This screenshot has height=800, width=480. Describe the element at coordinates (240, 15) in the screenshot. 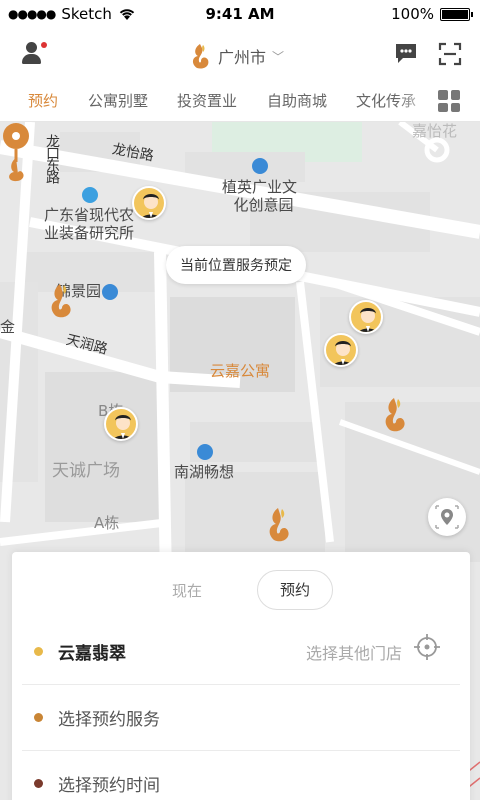

I see `status-bar: ●●●●● Sketch 9:41 AM 100%` at that location.